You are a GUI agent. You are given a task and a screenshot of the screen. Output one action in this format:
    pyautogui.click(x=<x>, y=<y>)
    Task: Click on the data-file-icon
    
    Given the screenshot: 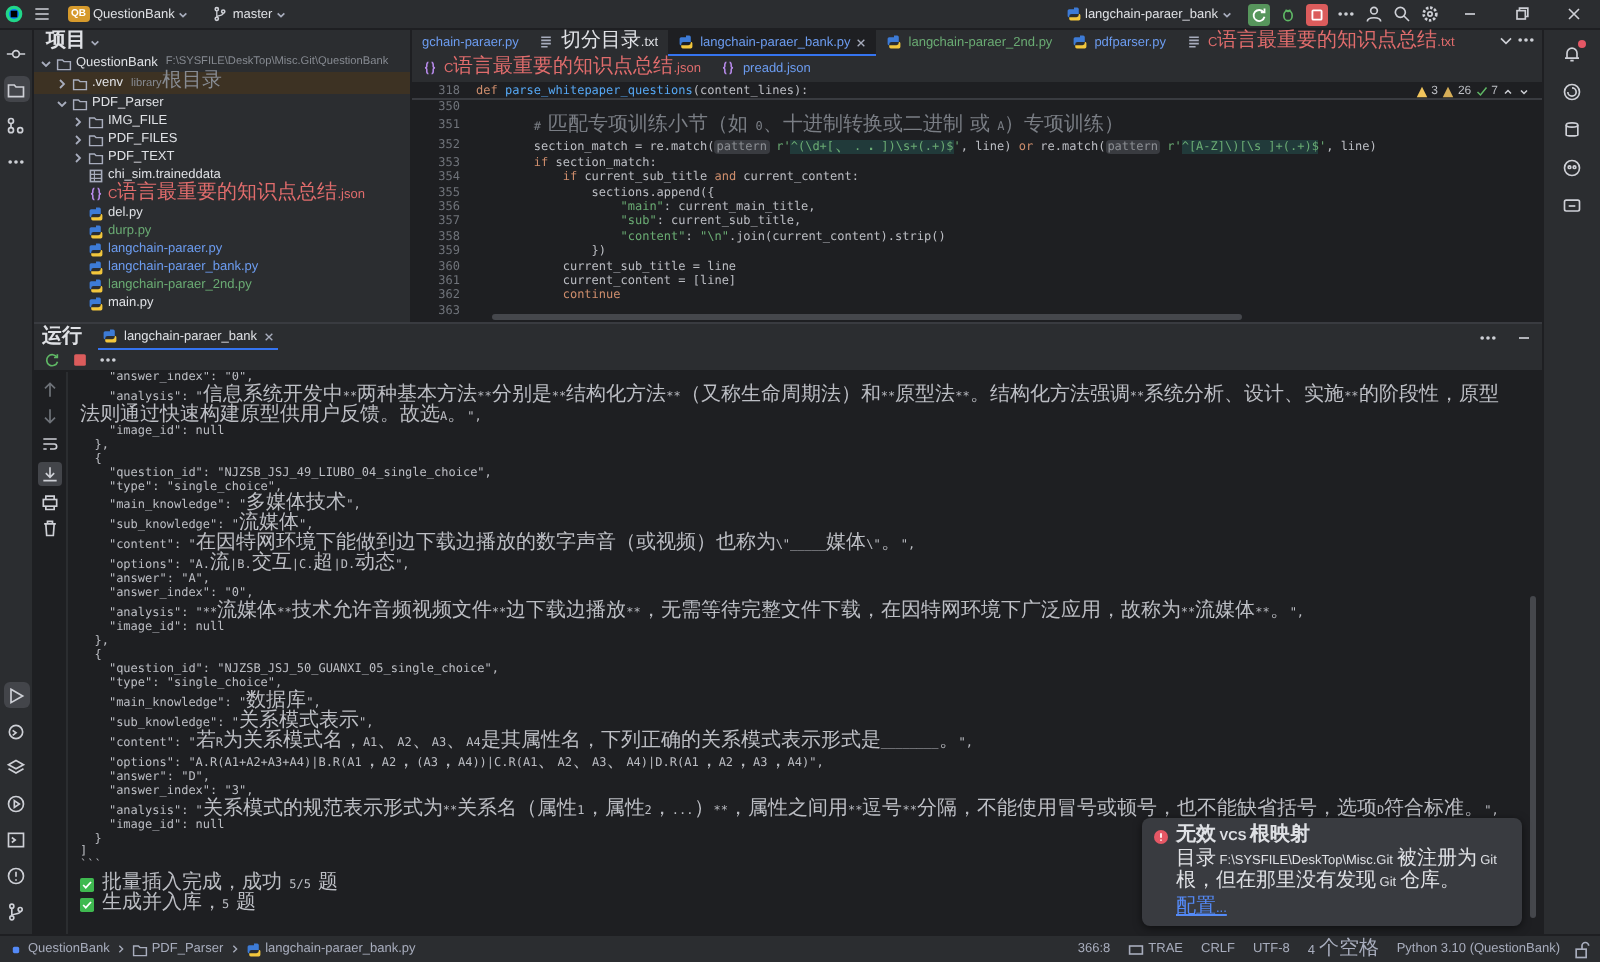 What is the action you would take?
    pyautogui.click(x=96, y=175)
    